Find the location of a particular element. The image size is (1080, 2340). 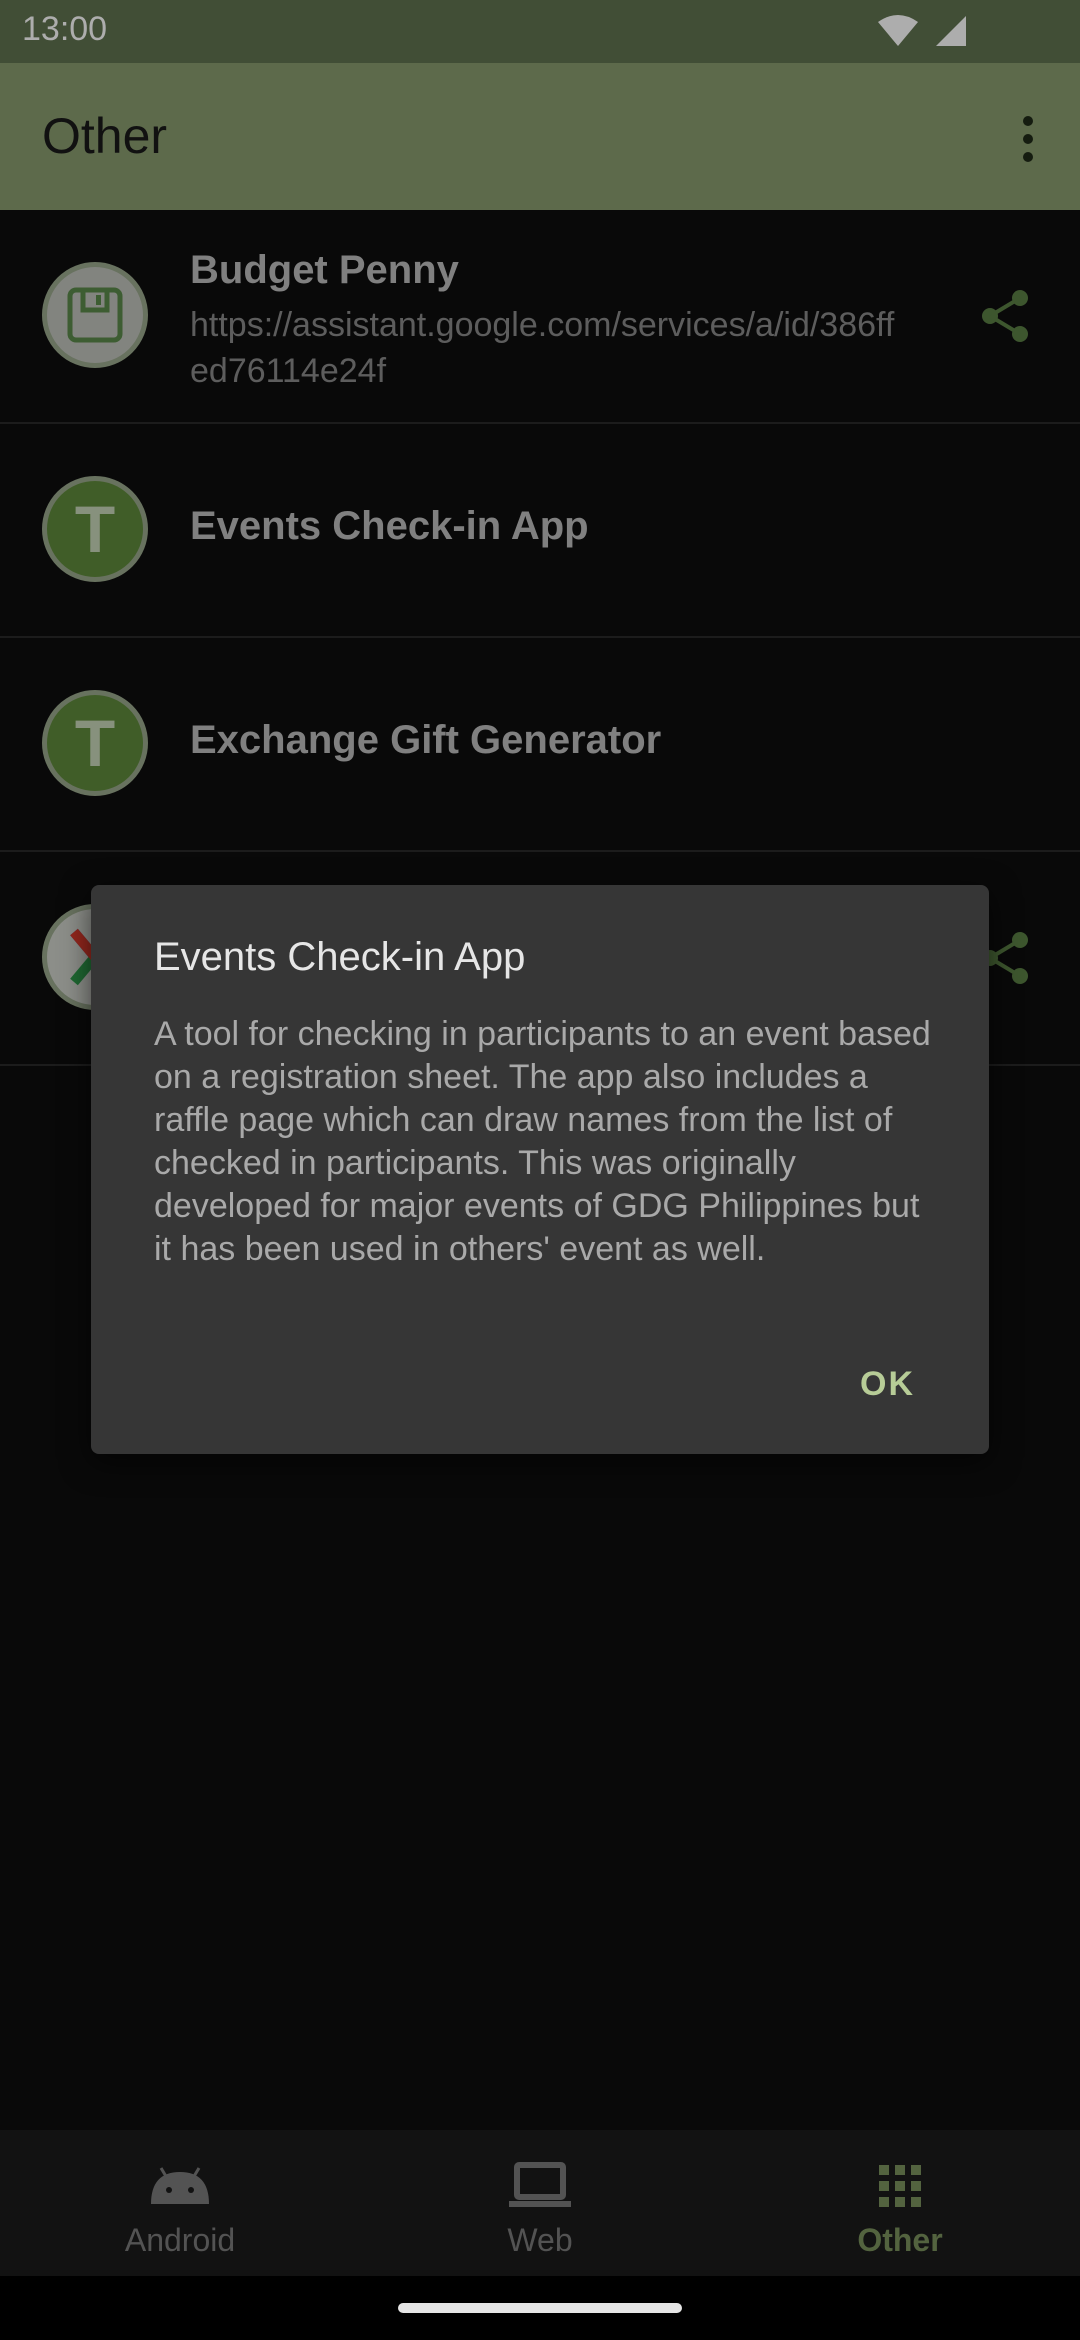

home-gesture-handle is located at coordinates (540, 2308).